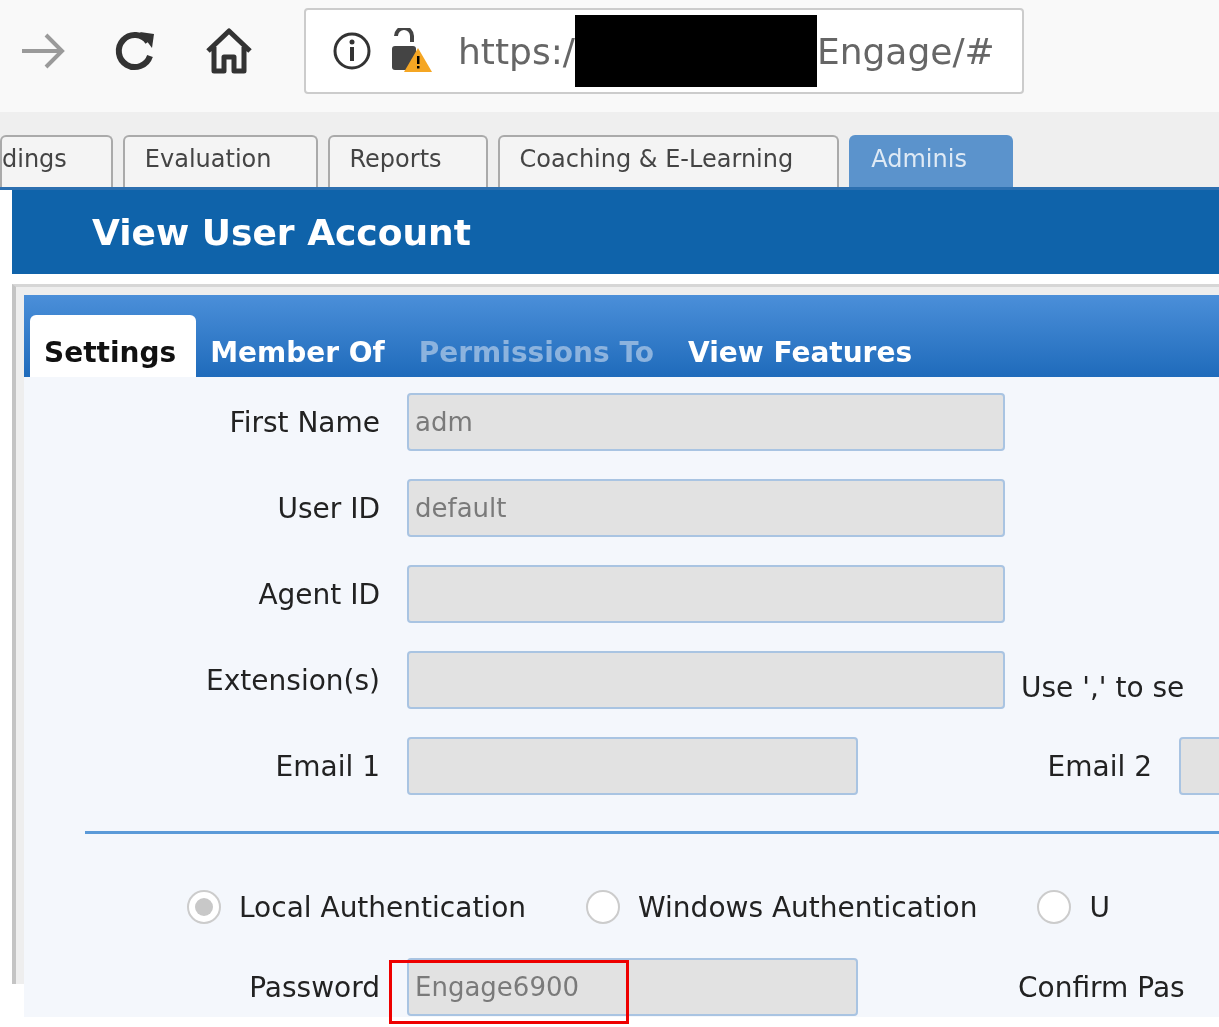 The height and width of the screenshot is (1027, 1219). I want to click on field-label: Password, so click(314, 987).